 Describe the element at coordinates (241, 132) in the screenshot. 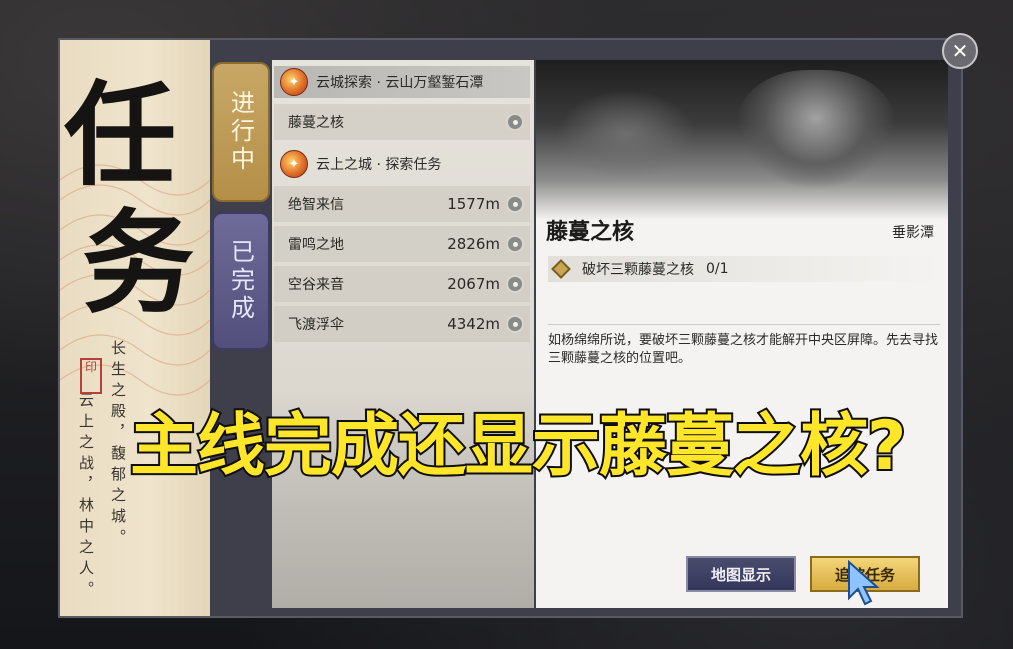

I see `tab-in-progress: 进行中` at that location.